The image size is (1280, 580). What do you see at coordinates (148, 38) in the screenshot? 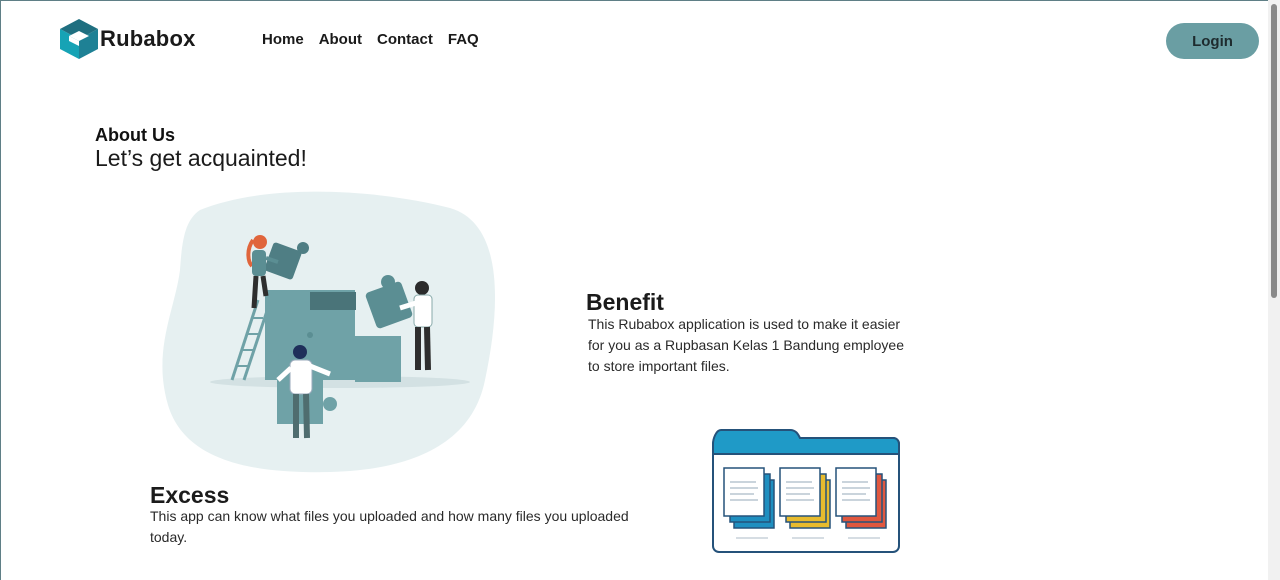
I see `brand-name: Rubabox` at bounding box center [148, 38].